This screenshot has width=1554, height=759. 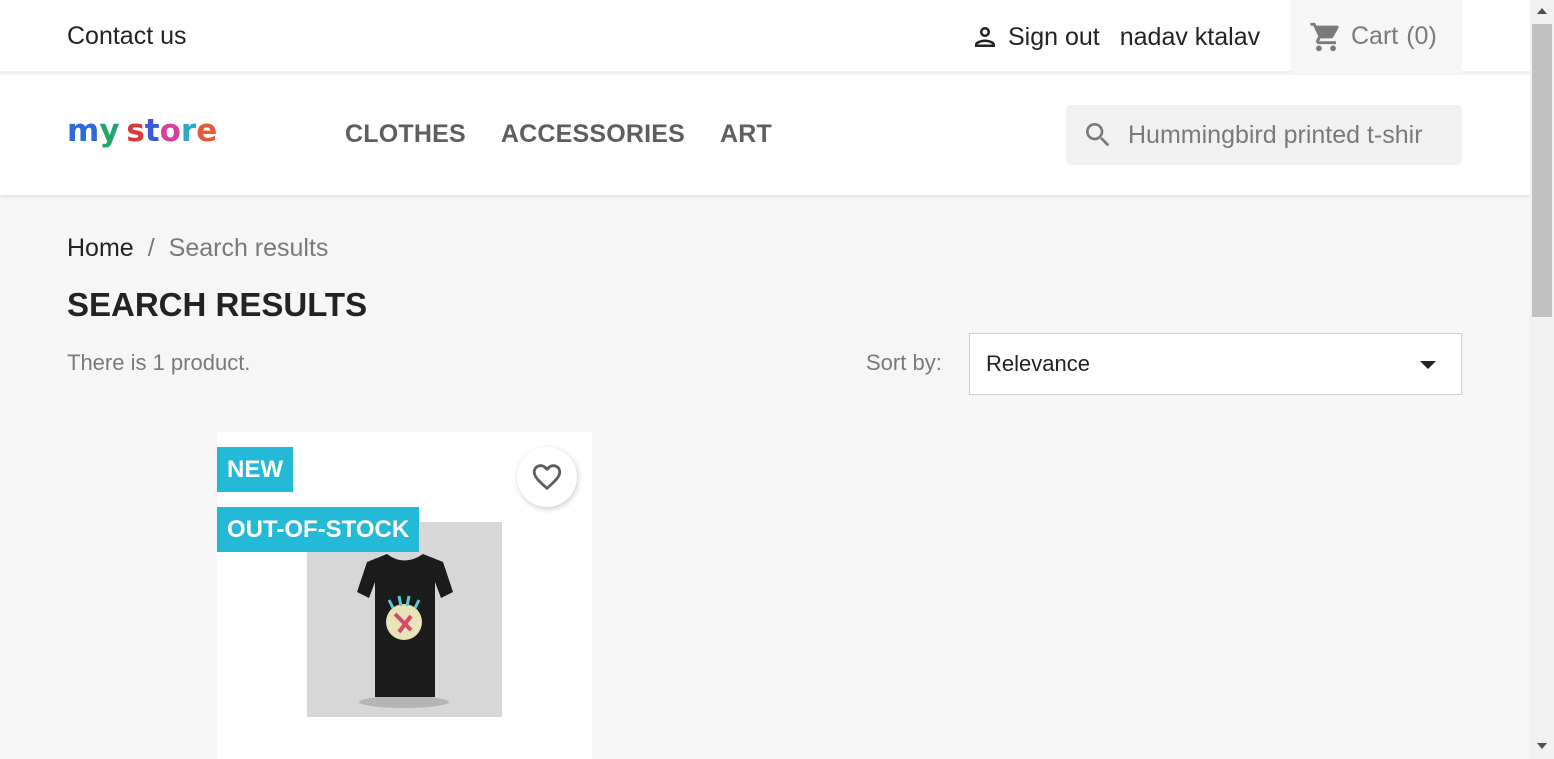 What do you see at coordinates (318, 529) in the screenshot?
I see `out-of-stock-badge: OUT-OF-STOCK` at bounding box center [318, 529].